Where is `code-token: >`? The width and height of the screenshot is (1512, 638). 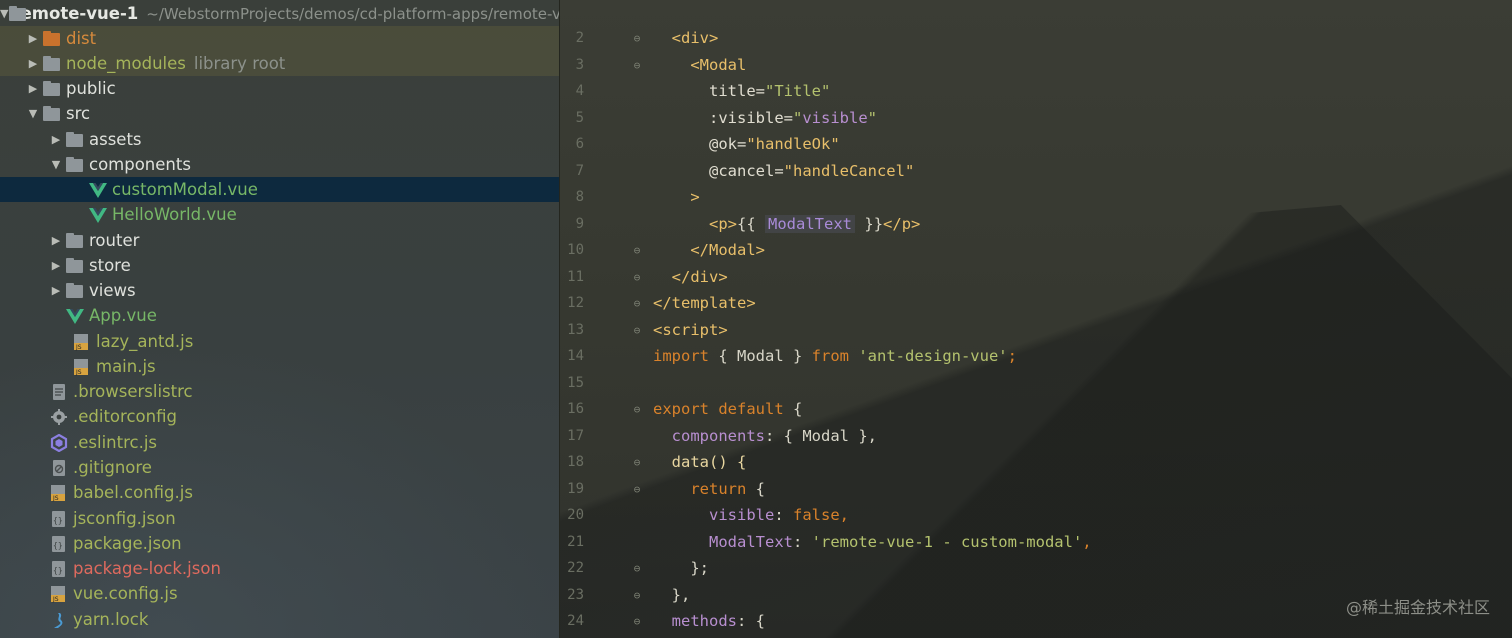
code-token: > is located at coordinates (695, 197).